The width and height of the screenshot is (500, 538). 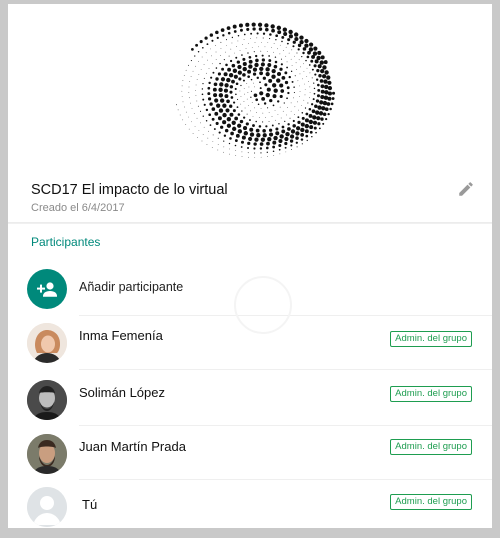 What do you see at coordinates (250, 453) in the screenshot?
I see `participant-row: Juan Martín Prada Admin. del grupo` at bounding box center [250, 453].